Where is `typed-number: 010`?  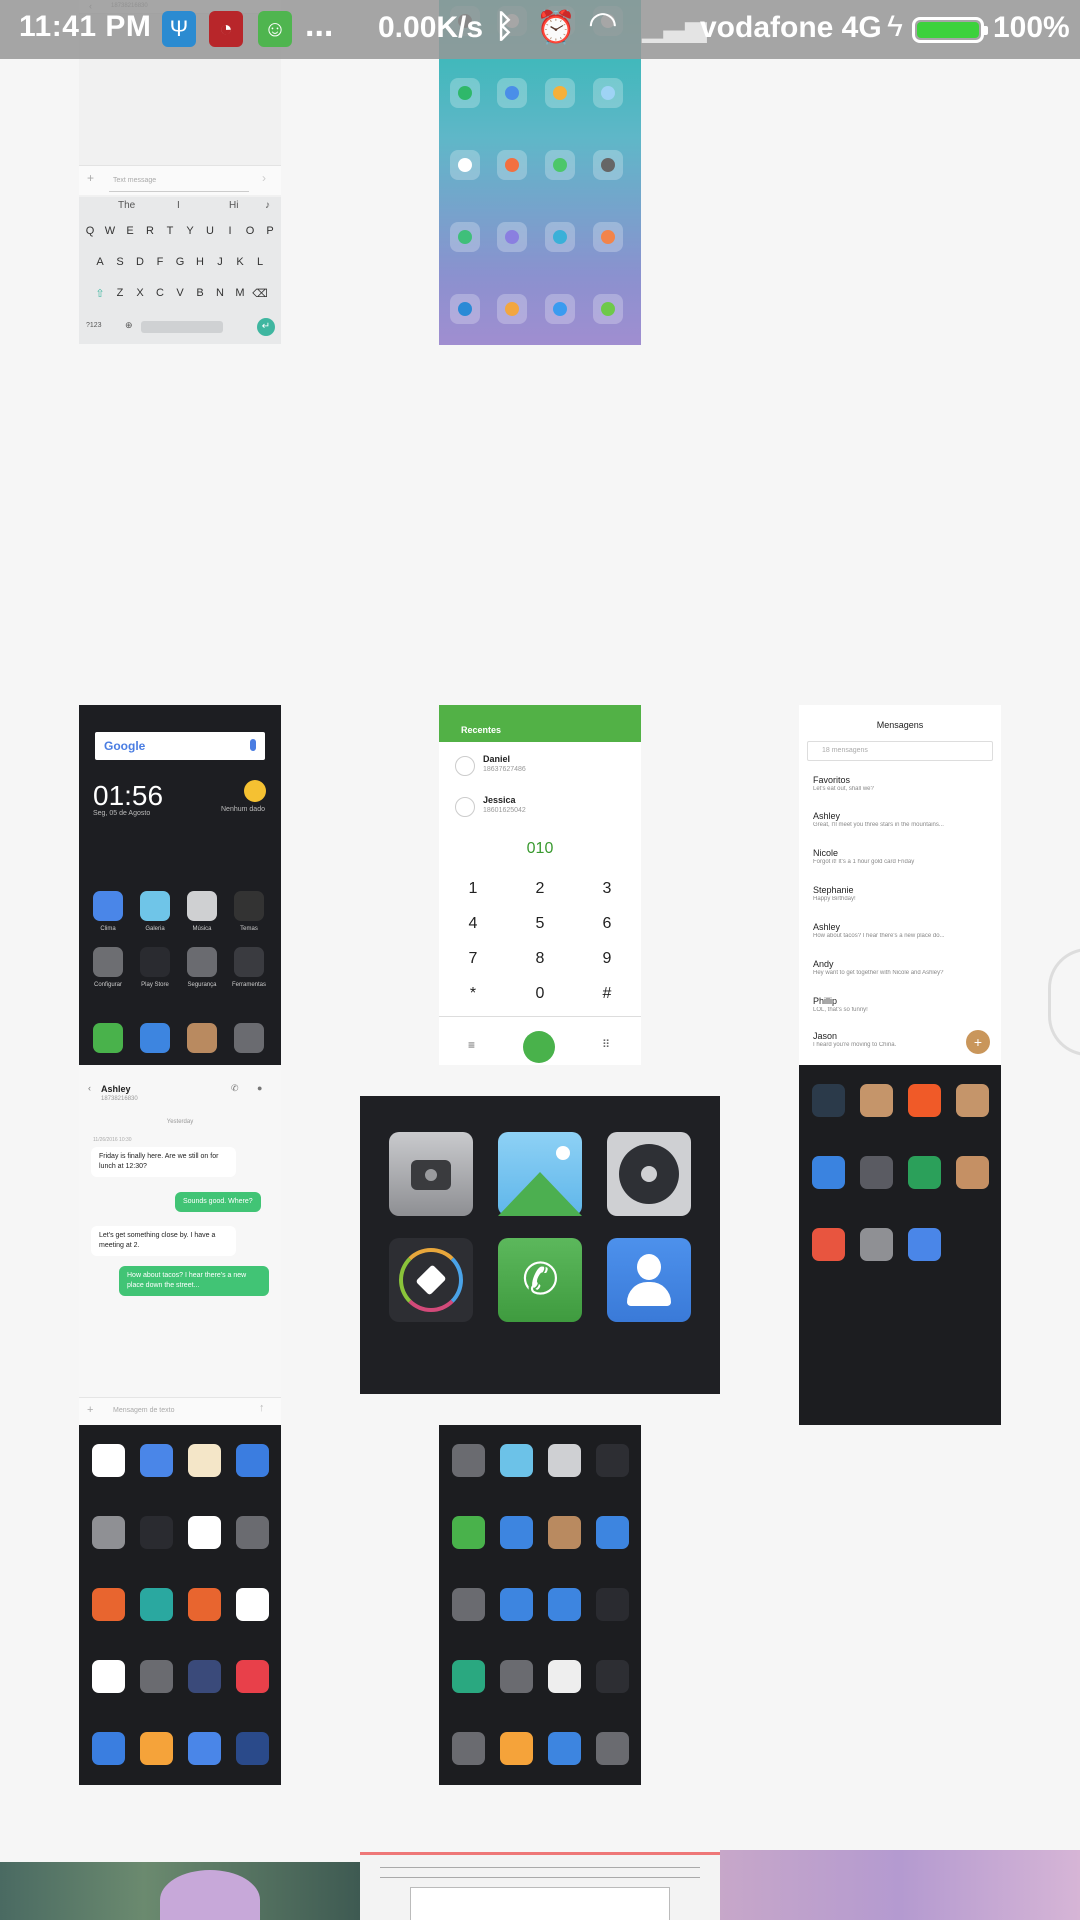
typed-number: 010 is located at coordinates (540, 848).